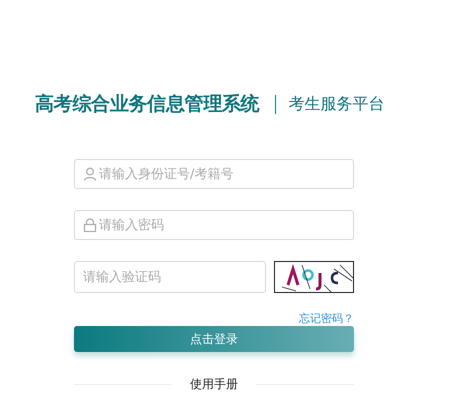 The width and height of the screenshot is (475, 416). I want to click on forgot-password-link: 忘记密码？, so click(326, 318).